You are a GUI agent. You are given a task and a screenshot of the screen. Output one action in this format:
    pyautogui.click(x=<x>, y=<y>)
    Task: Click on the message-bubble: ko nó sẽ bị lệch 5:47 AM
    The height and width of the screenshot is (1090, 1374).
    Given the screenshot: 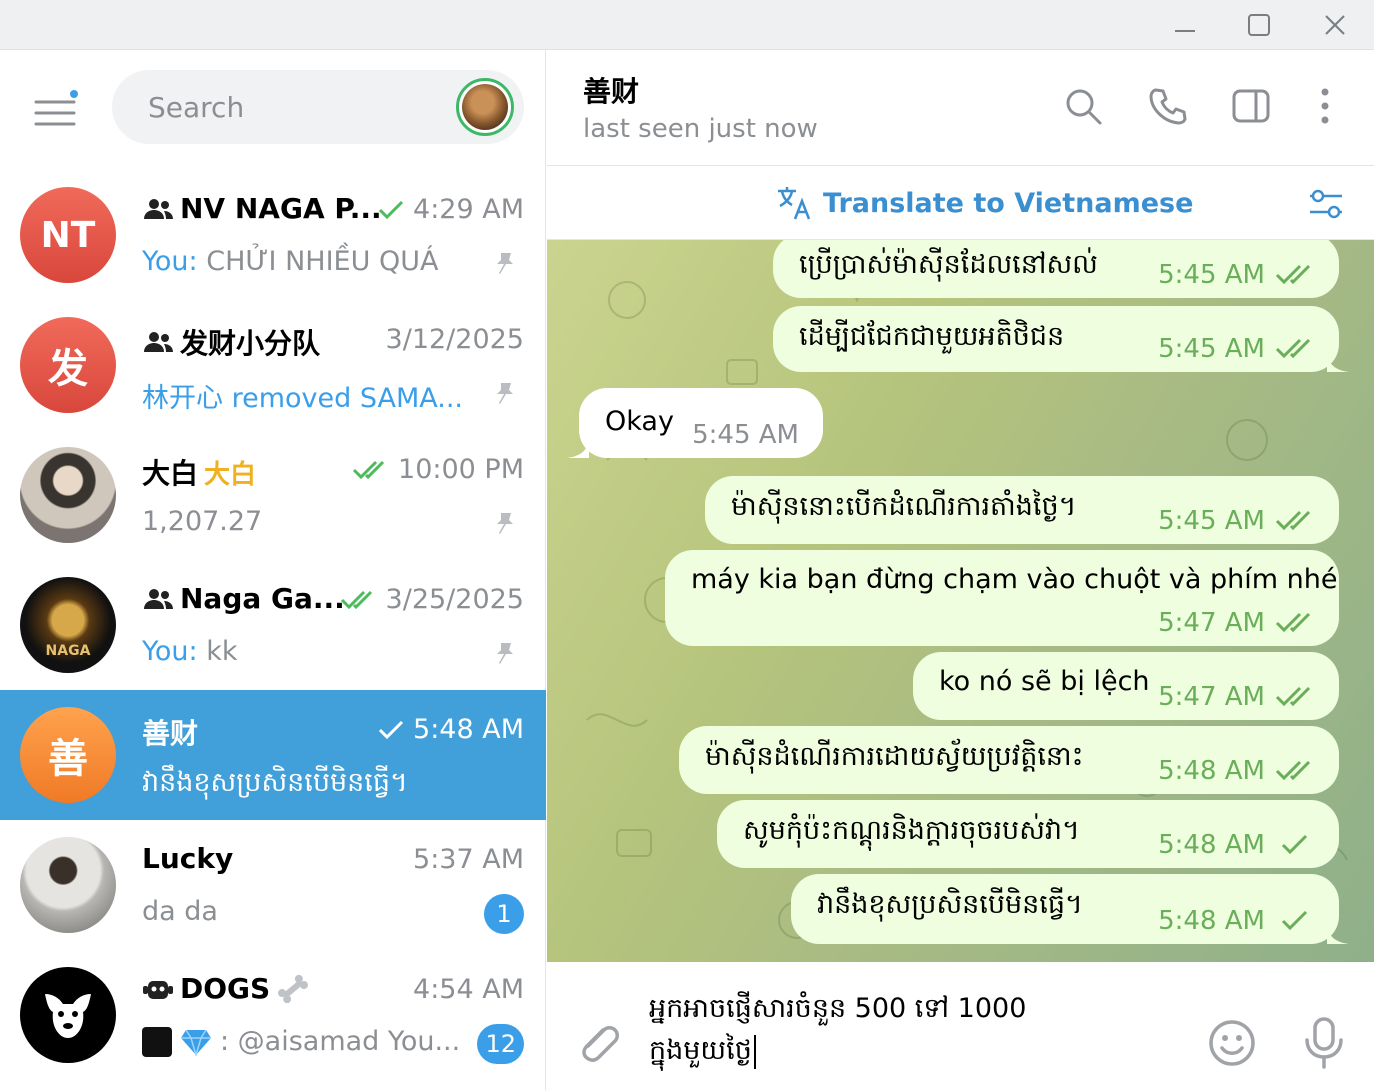 What is the action you would take?
    pyautogui.click(x=1126, y=686)
    